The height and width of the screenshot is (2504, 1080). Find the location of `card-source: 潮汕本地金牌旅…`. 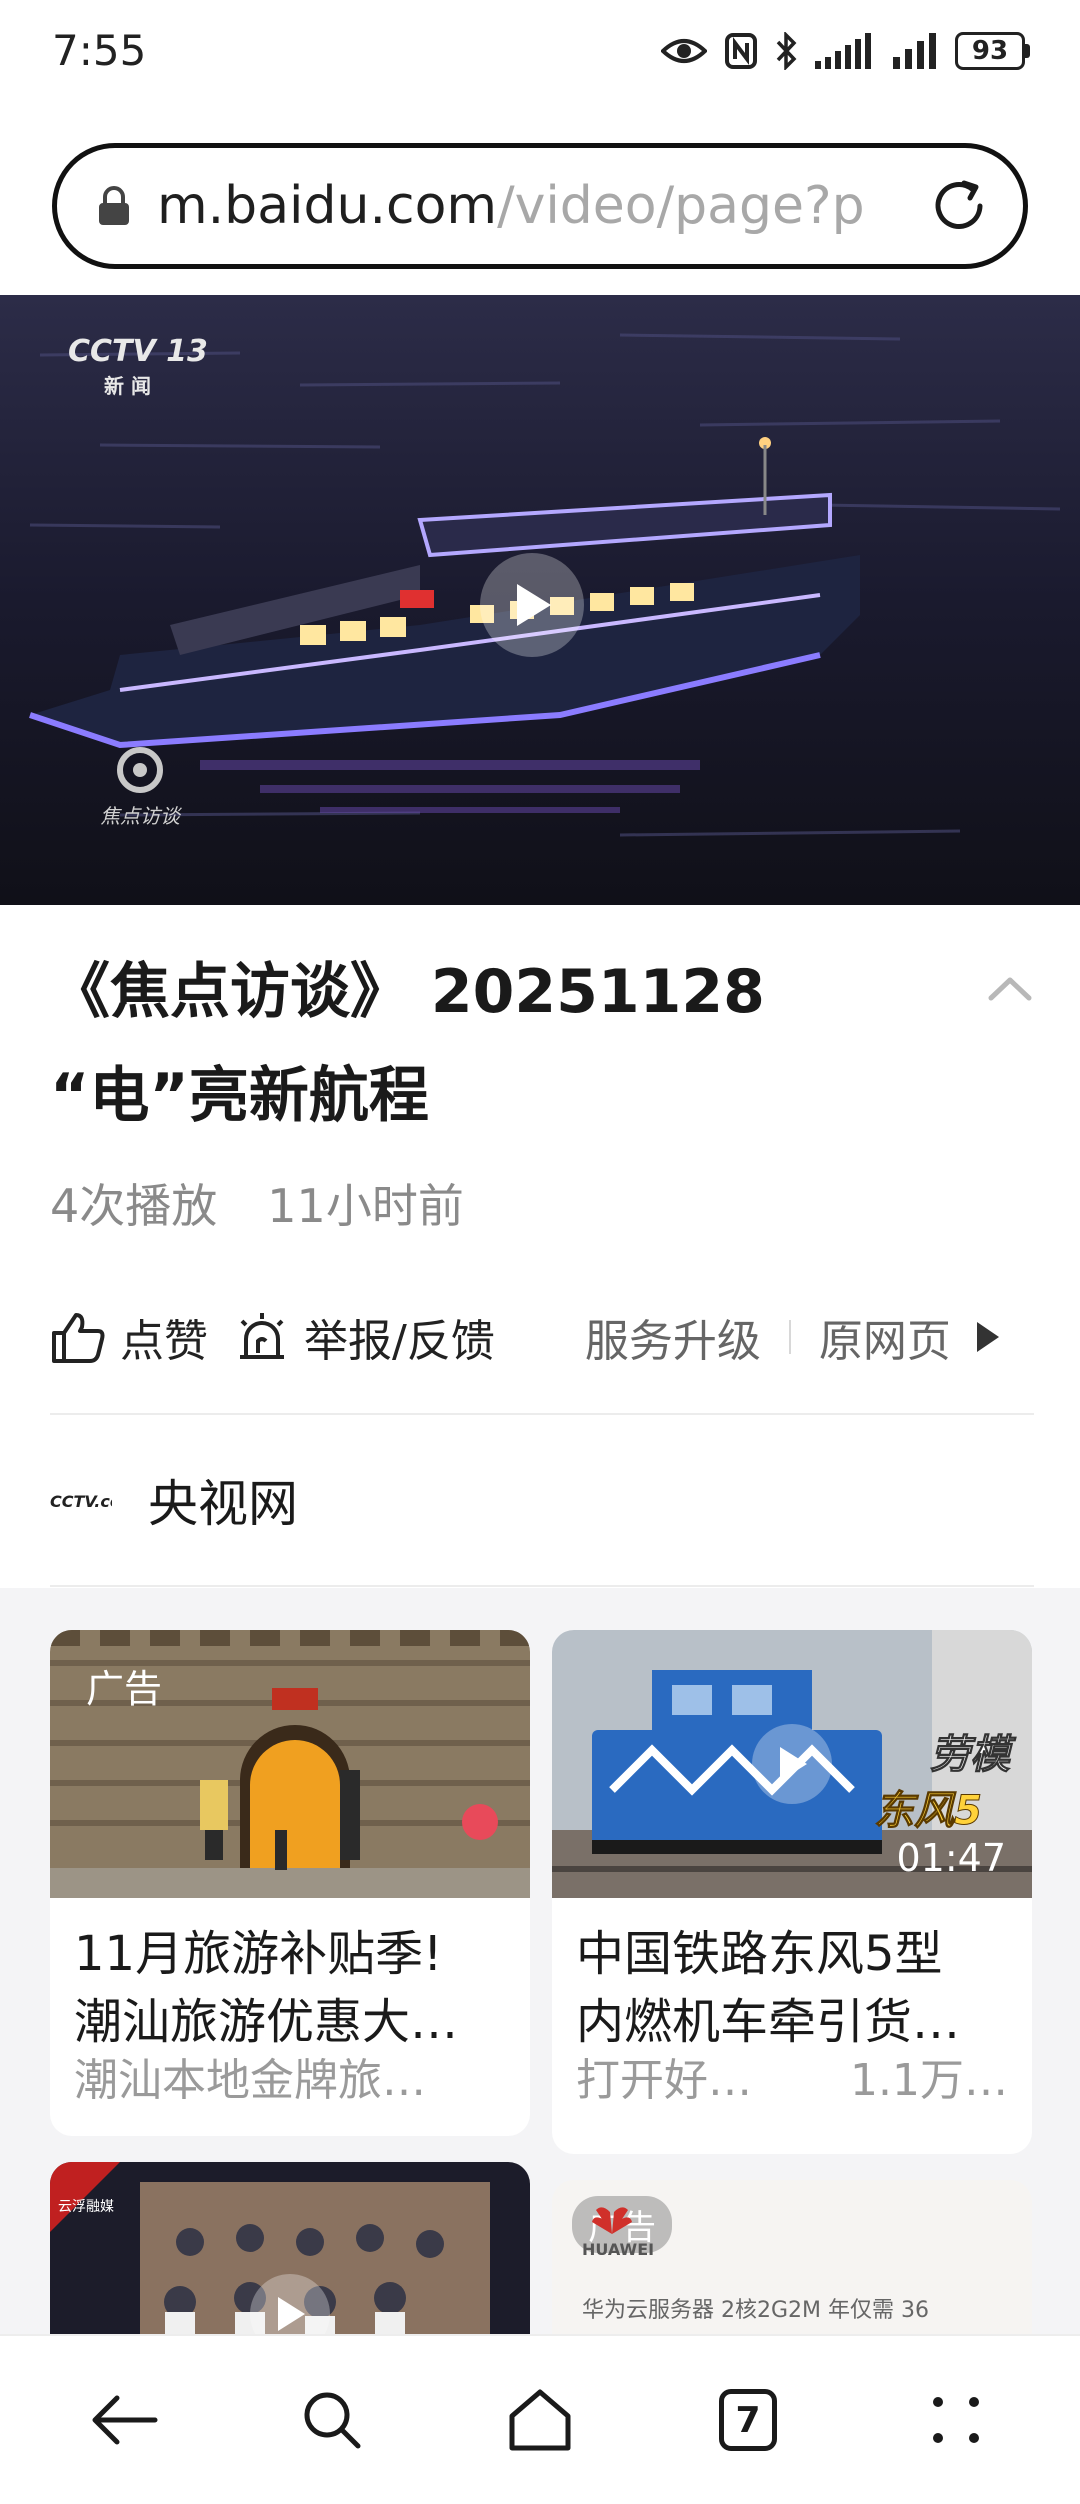

card-source: 潮汕本地金牌旅… is located at coordinates (250, 2080).